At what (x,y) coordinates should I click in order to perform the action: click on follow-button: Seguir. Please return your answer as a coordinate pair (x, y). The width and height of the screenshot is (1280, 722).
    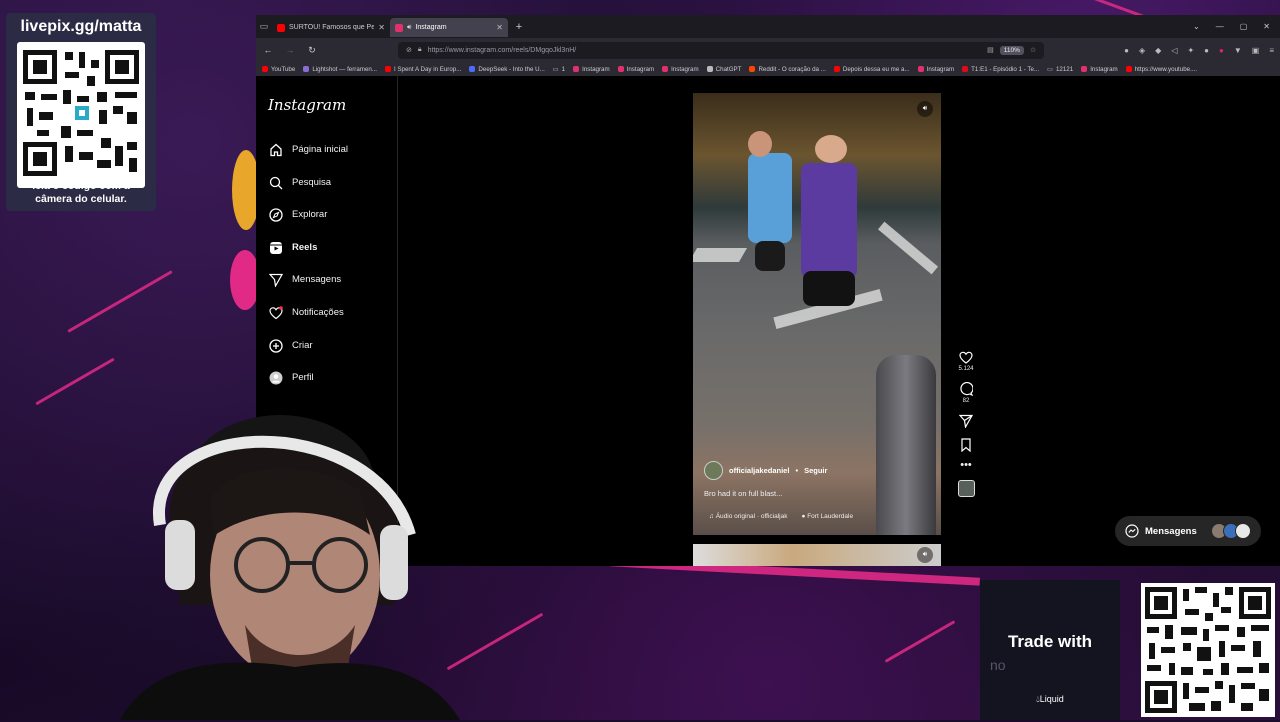
    Looking at the image, I should click on (815, 470).